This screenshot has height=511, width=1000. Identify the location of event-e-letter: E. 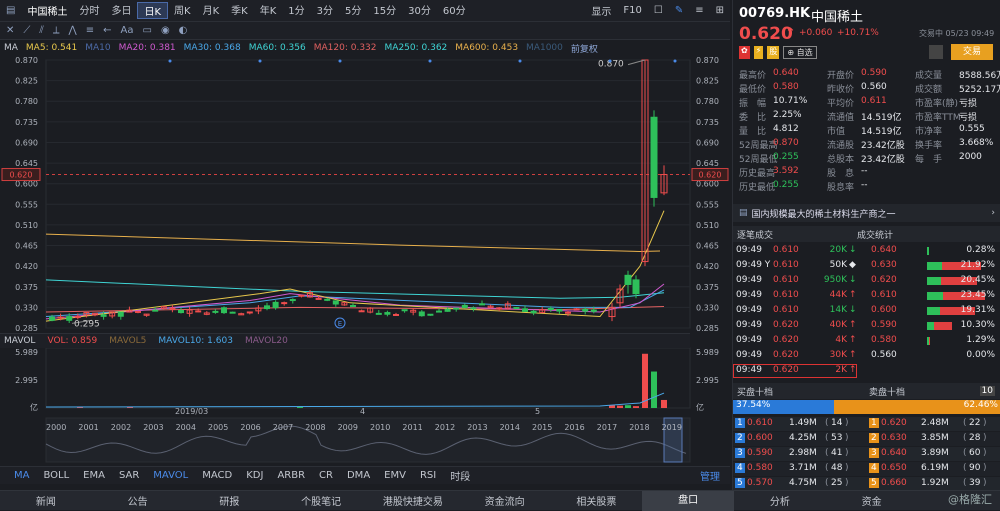
(340, 324).